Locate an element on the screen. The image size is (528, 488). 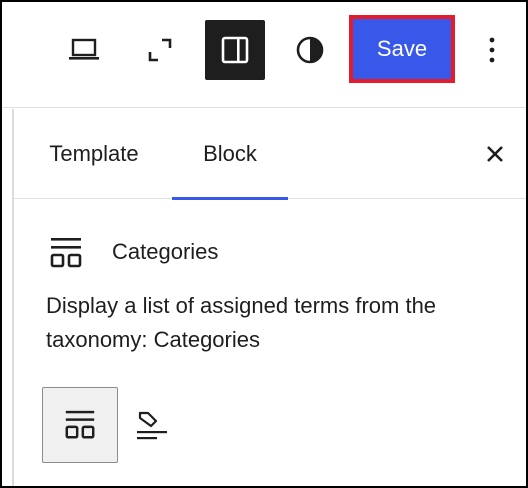
save-button: Save is located at coordinates (402, 49).